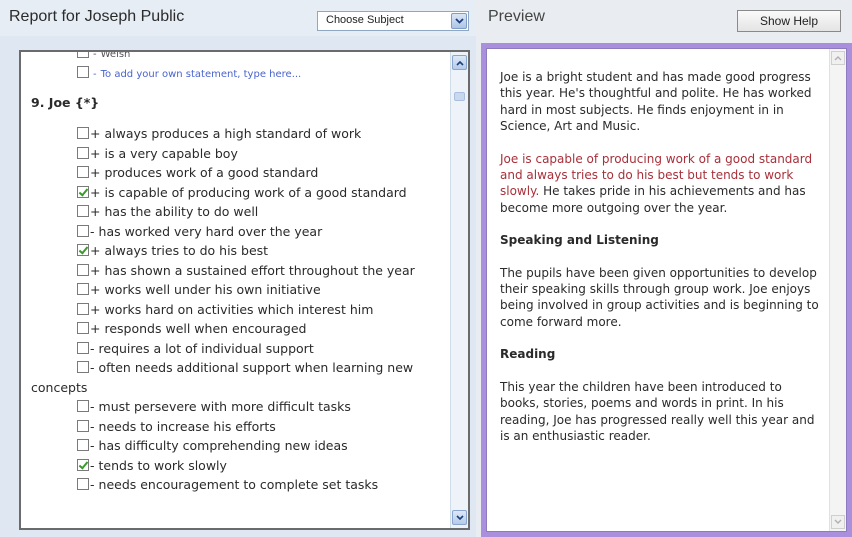 This screenshot has height=537, width=852. I want to click on statement-text: works well under his own initiative, so click(212, 289).